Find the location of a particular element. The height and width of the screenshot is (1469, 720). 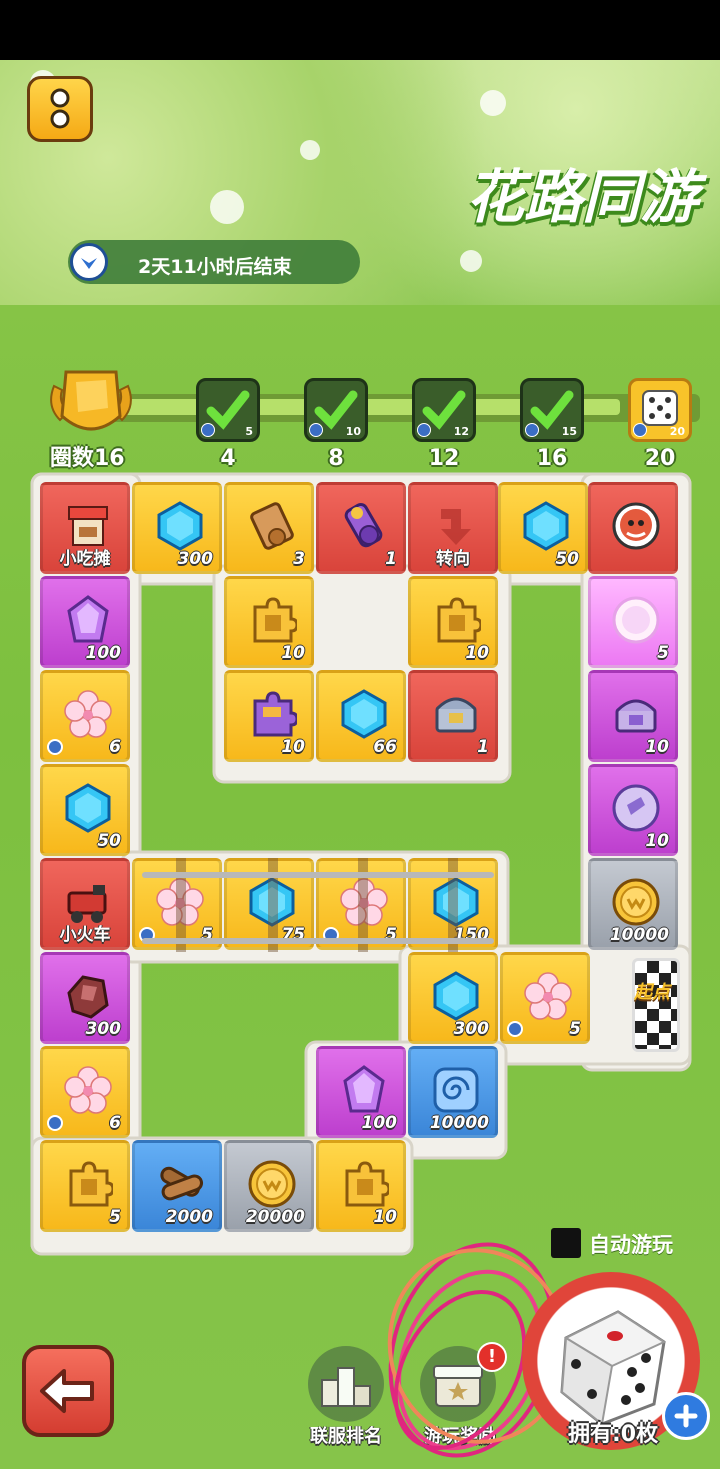

tile-pink-coin-5: 5 is located at coordinates (633, 622).